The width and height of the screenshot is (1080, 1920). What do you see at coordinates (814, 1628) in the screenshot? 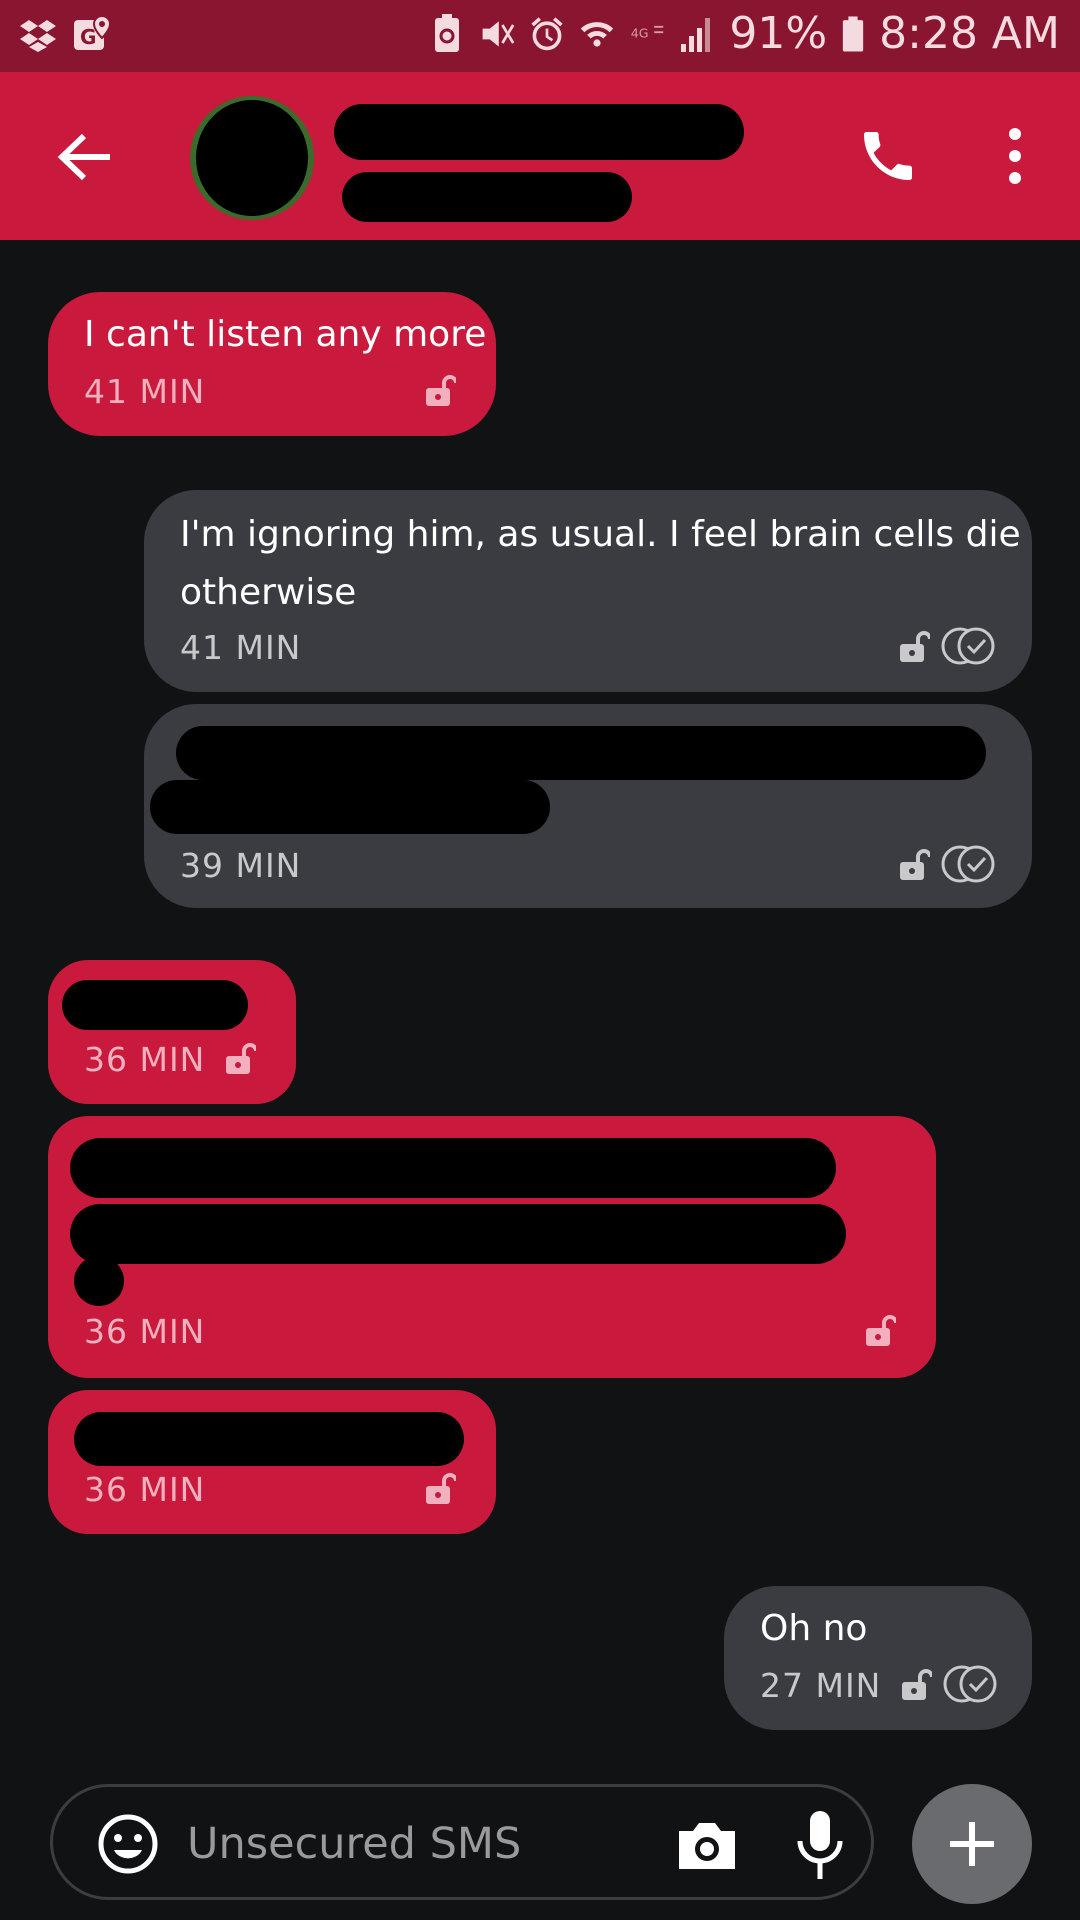
I see `message-text: Oh no` at bounding box center [814, 1628].